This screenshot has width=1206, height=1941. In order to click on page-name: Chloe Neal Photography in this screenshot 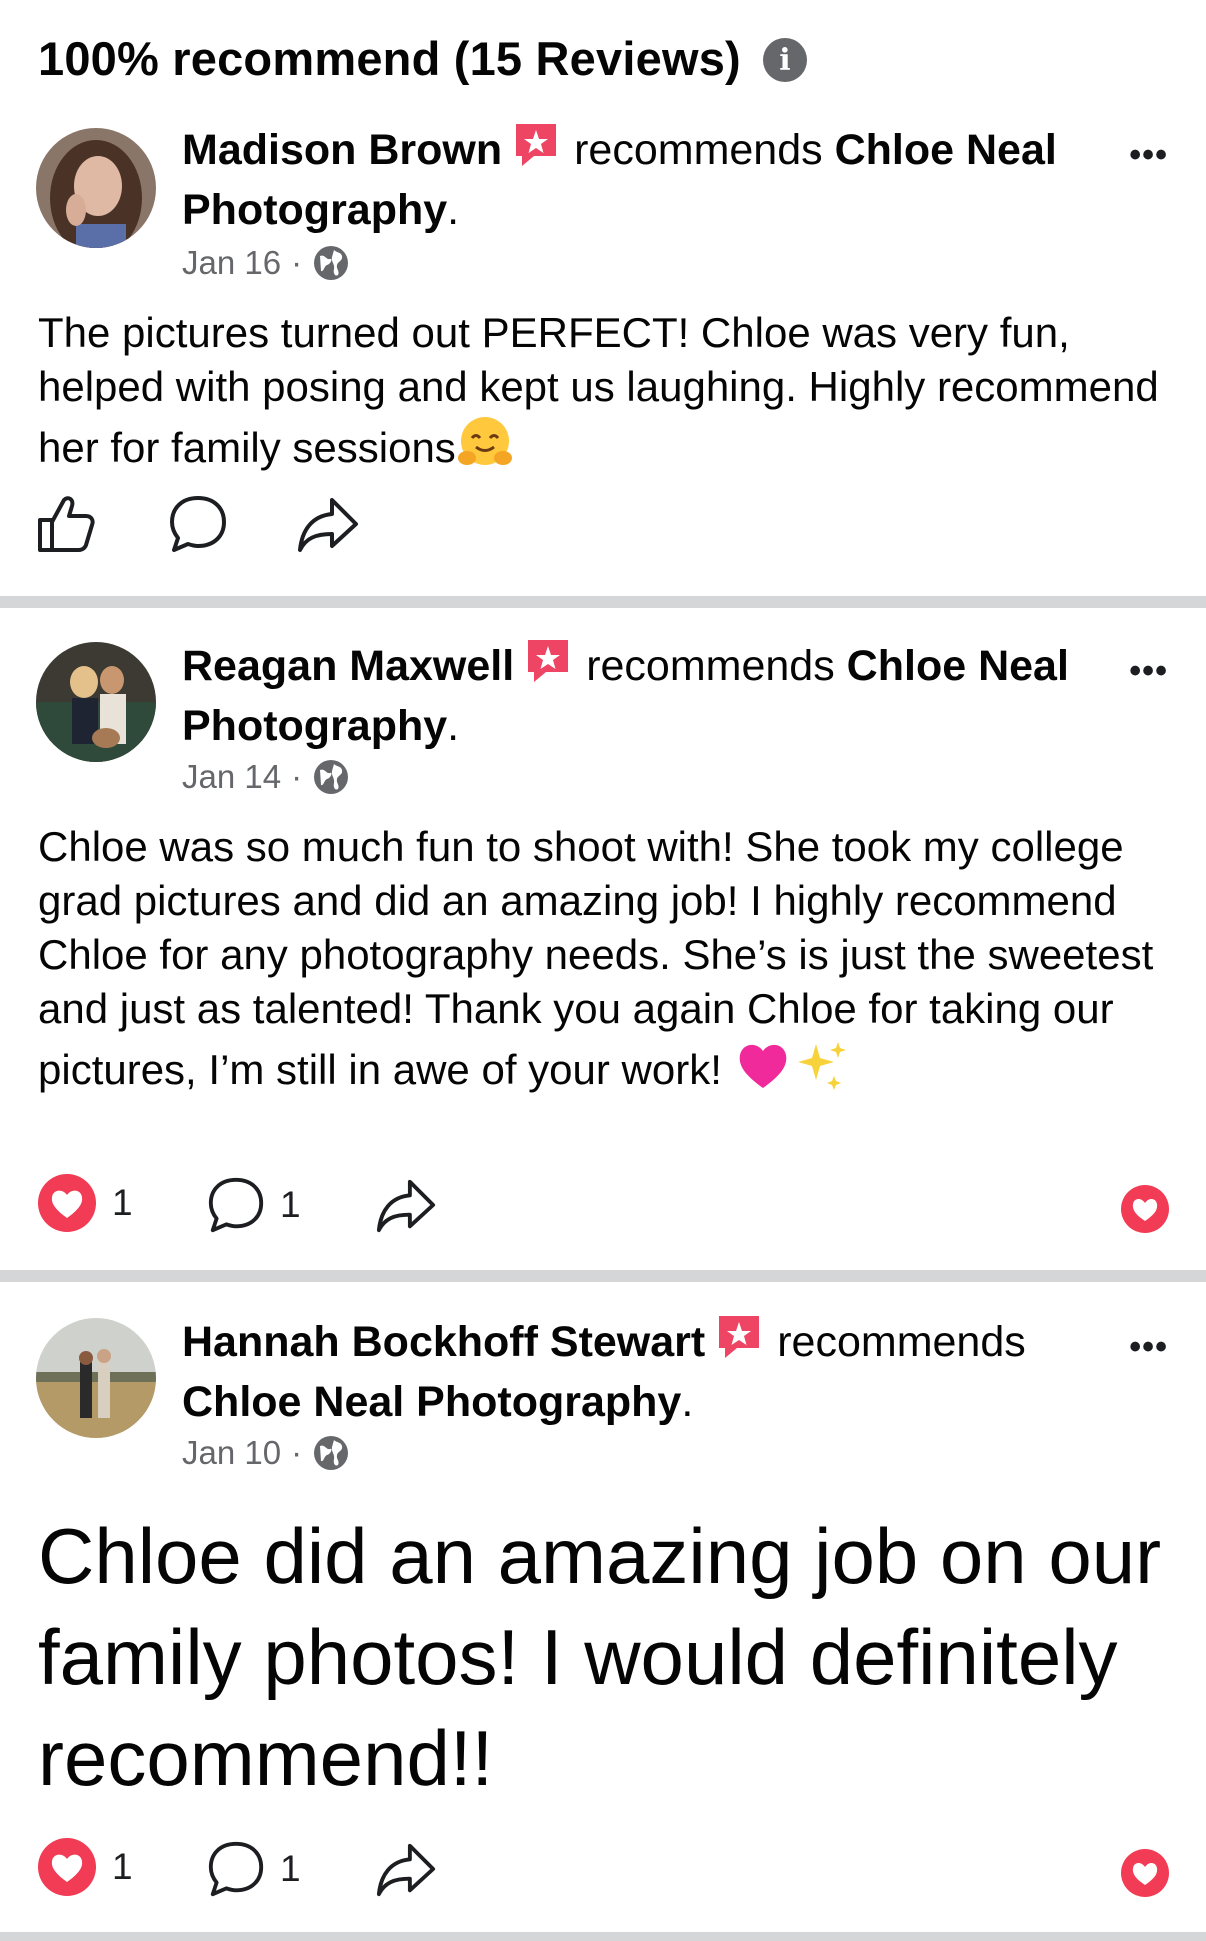, I will do `click(431, 1402)`.